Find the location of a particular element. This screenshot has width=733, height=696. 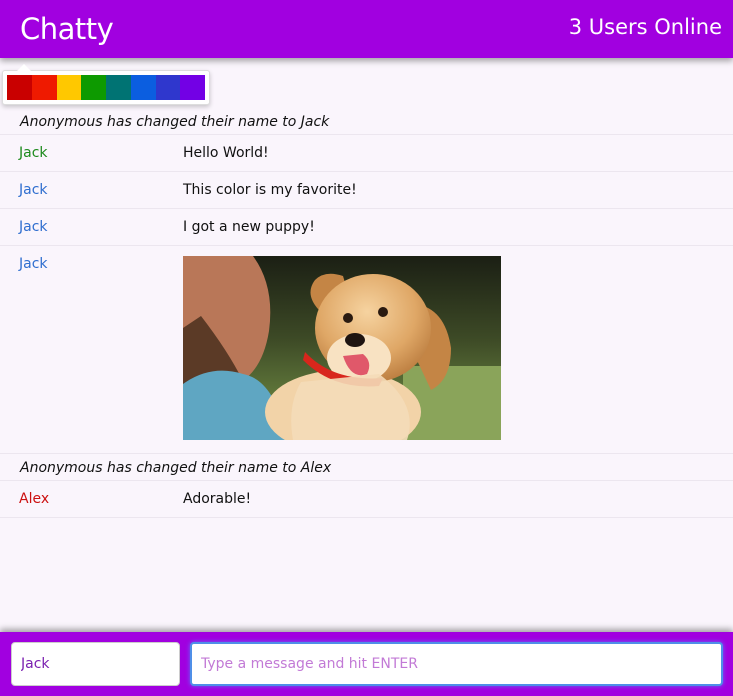

notice-text: Anonymous has changed their name to Alex is located at coordinates (176, 468).